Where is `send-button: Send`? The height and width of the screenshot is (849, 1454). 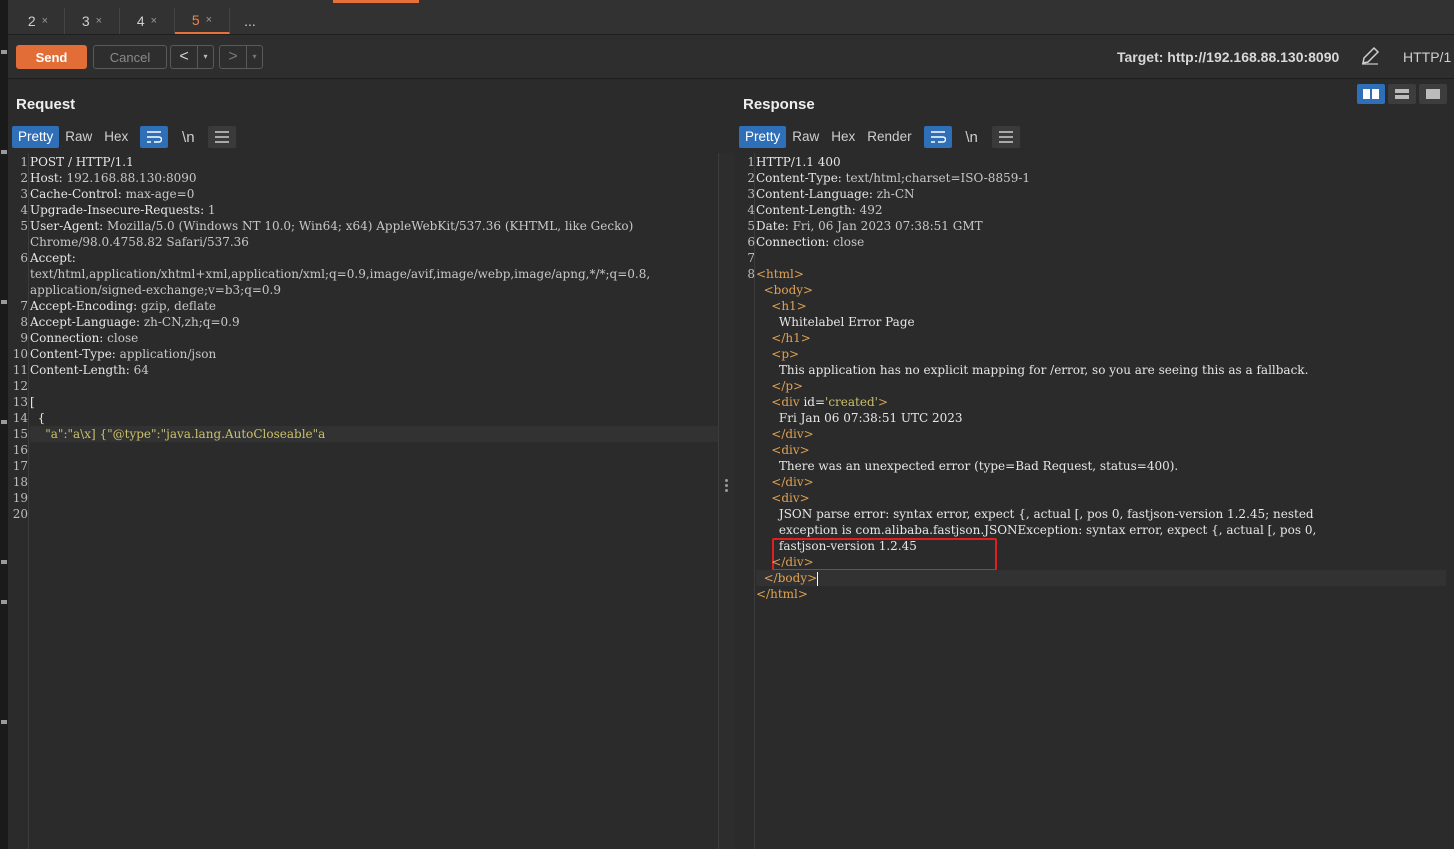
send-button: Send is located at coordinates (51, 57).